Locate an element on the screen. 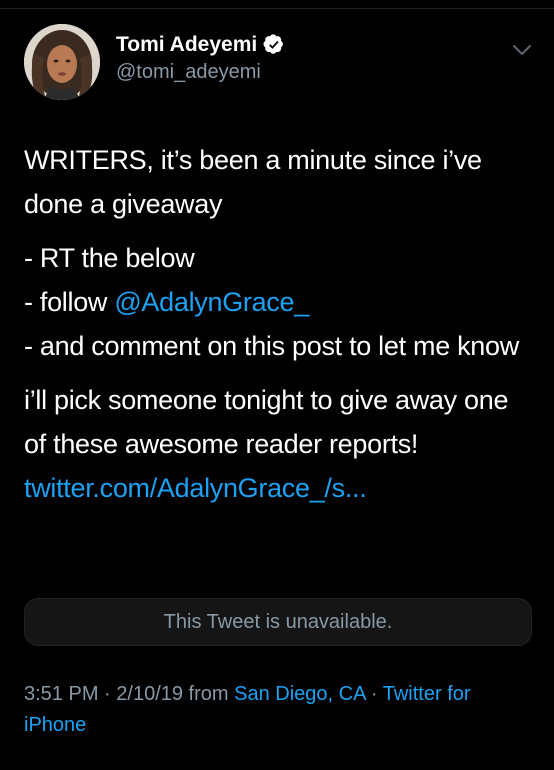 Image resolution: width=554 pixels, height=770 pixels. chevron-down-icon is located at coordinates (522, 50).